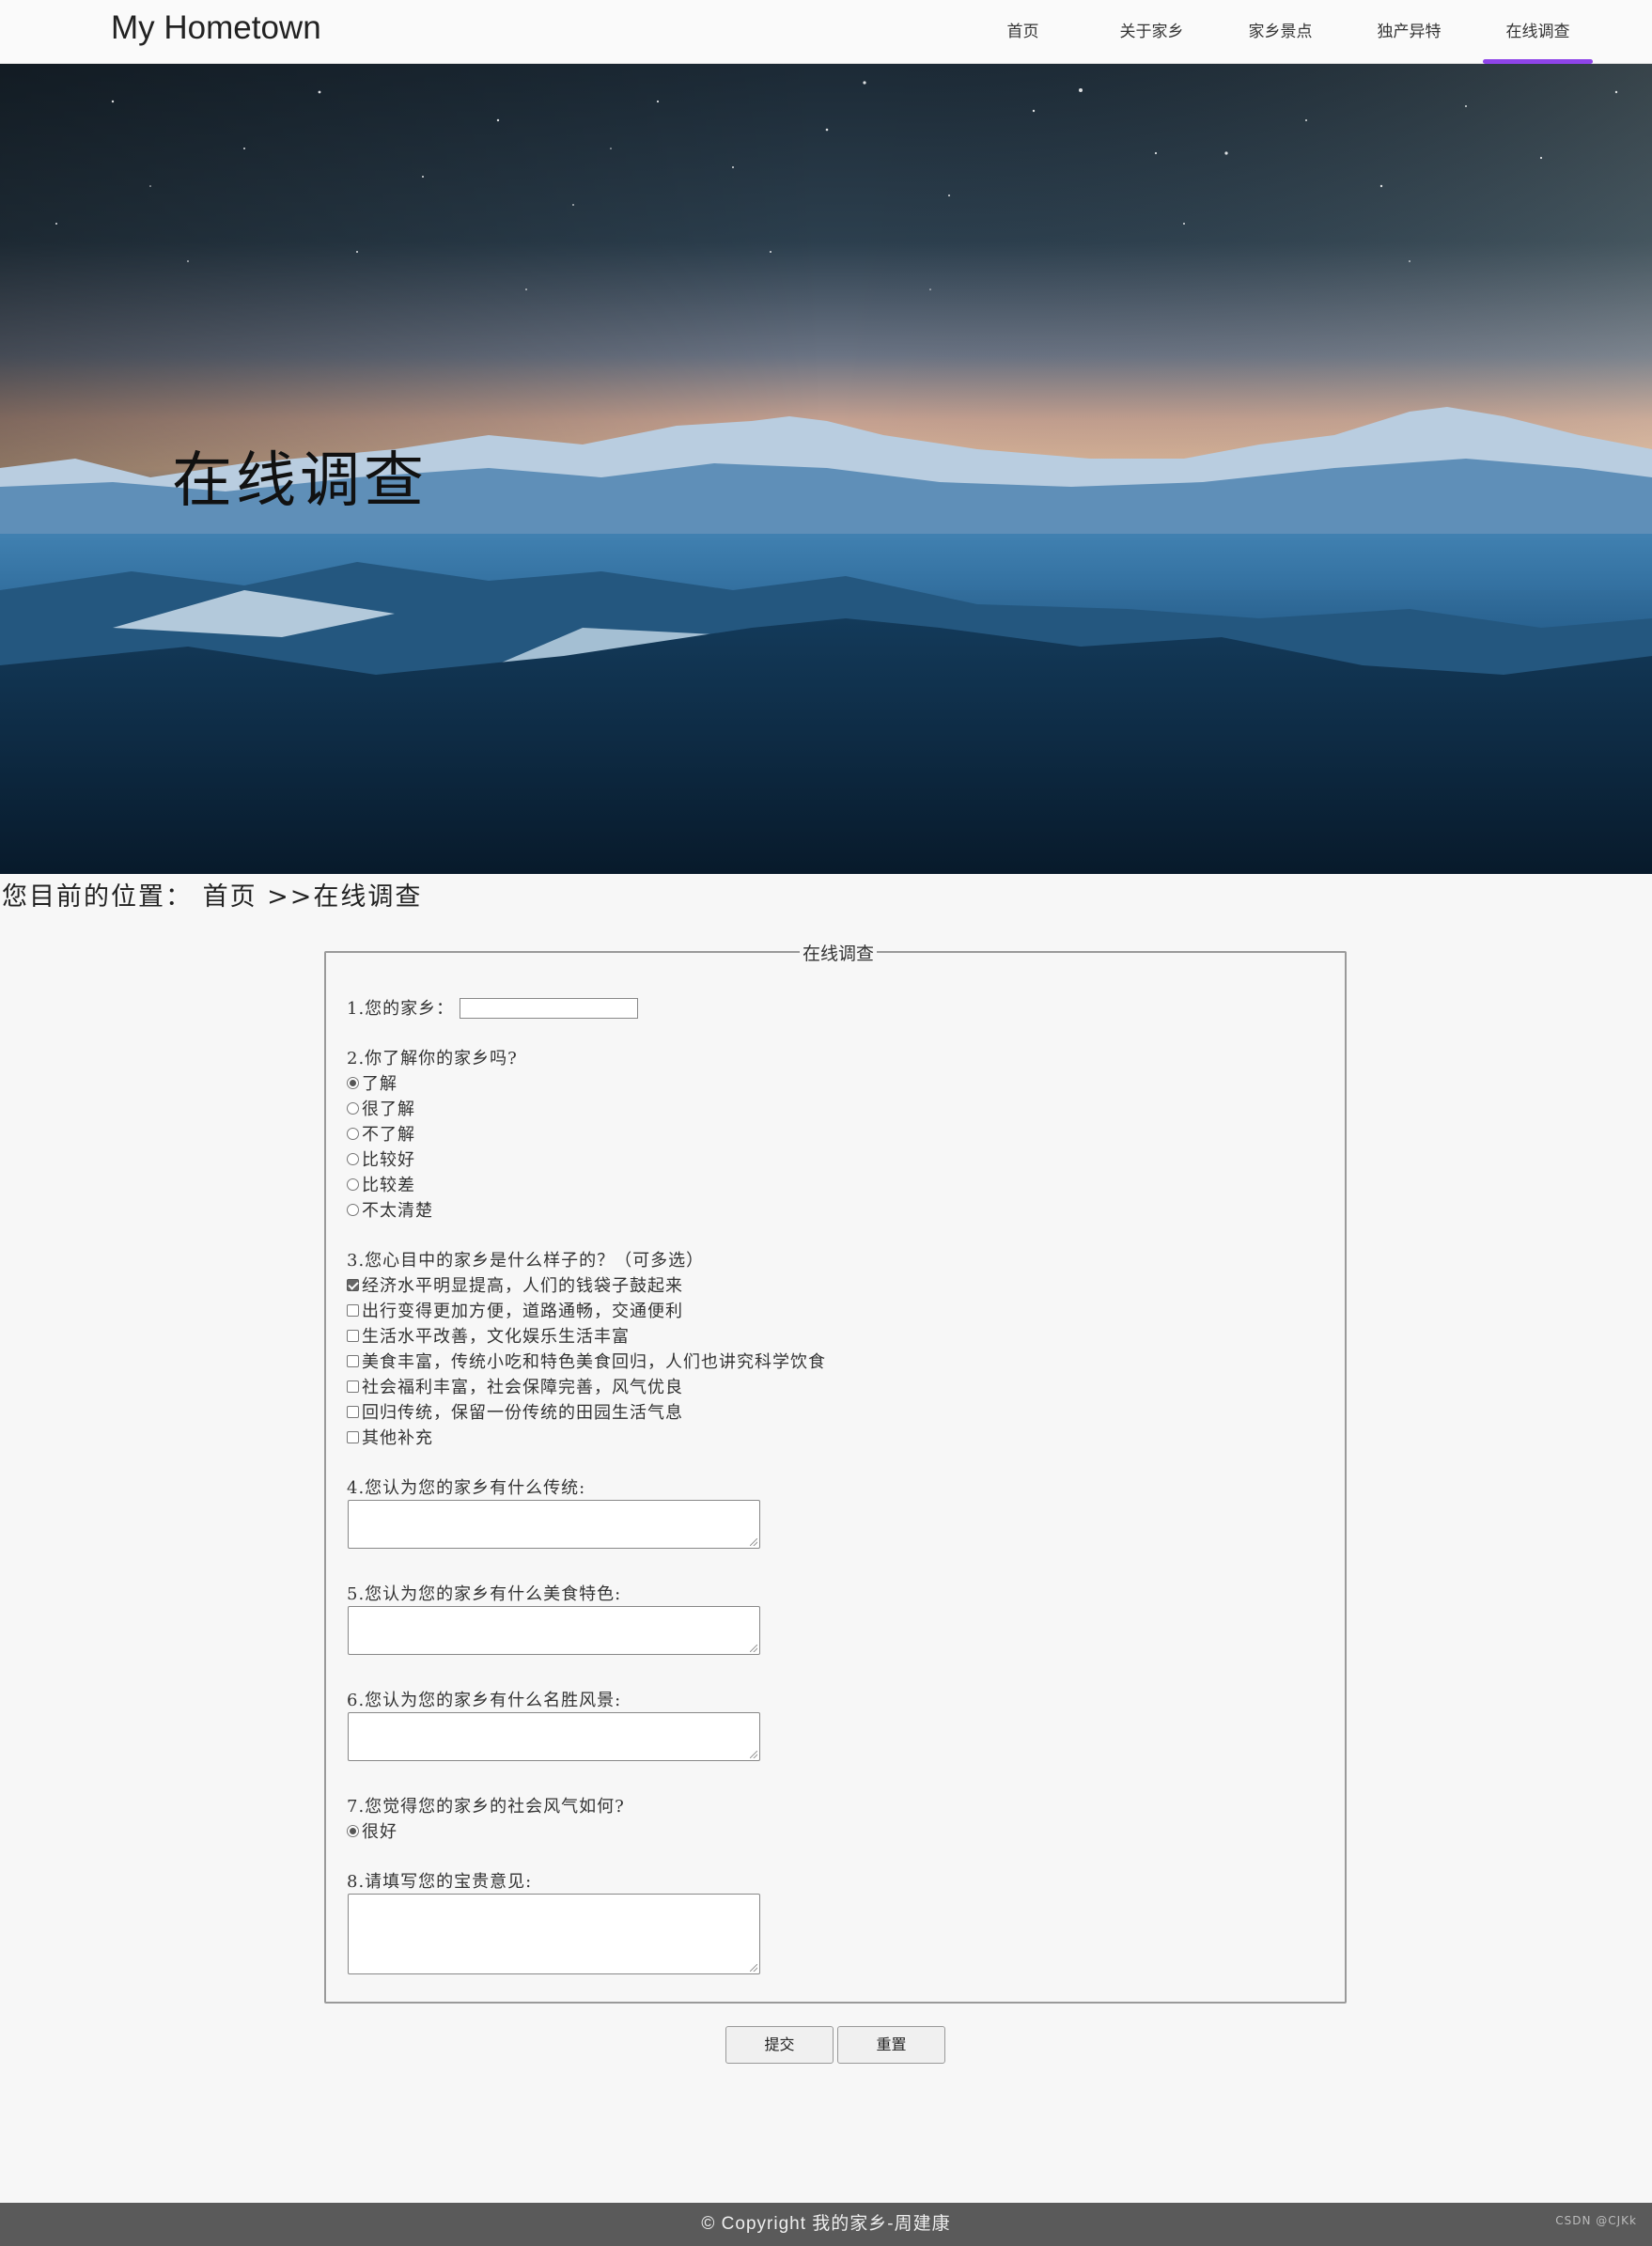 This screenshot has width=1652, height=2246. Describe the element at coordinates (488, 1335) in the screenshot. I see `q3-option: 生活水平改善，文化娱乐生活丰富` at that location.